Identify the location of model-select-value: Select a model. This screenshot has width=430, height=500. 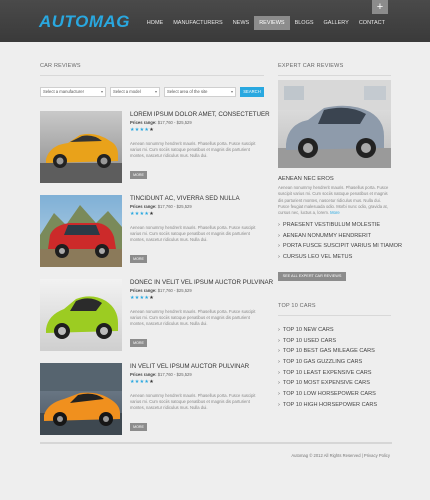
(127, 91).